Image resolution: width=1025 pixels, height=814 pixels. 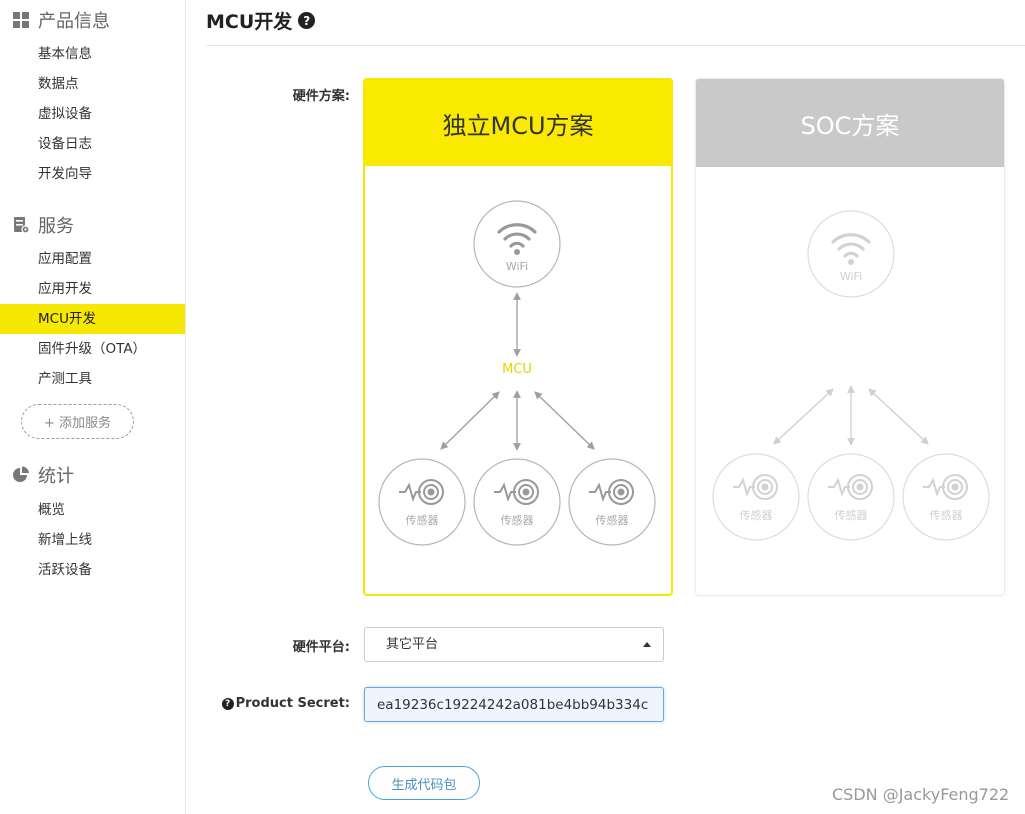 What do you see at coordinates (321, 96) in the screenshot?
I see `hardware-scheme-label: 硬件方案:` at bounding box center [321, 96].